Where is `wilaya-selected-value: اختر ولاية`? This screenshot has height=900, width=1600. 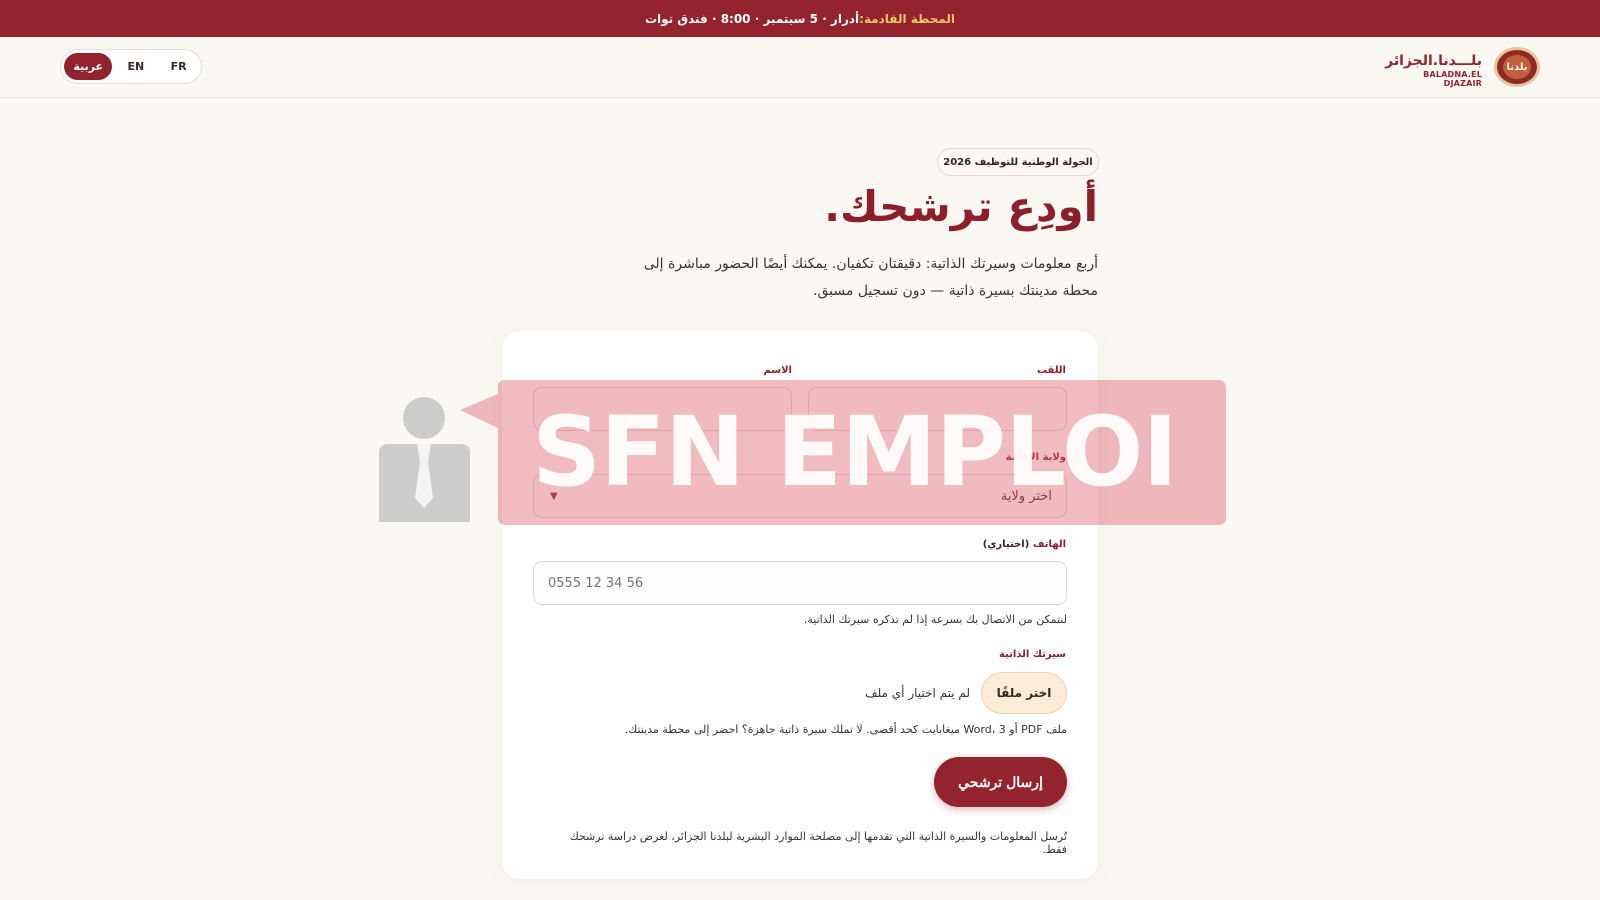
wilaya-selected-value: اختر ولاية is located at coordinates (1026, 496).